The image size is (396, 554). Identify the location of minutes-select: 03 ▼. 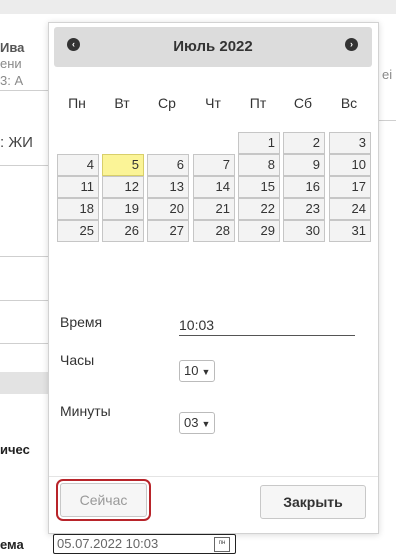
(197, 423).